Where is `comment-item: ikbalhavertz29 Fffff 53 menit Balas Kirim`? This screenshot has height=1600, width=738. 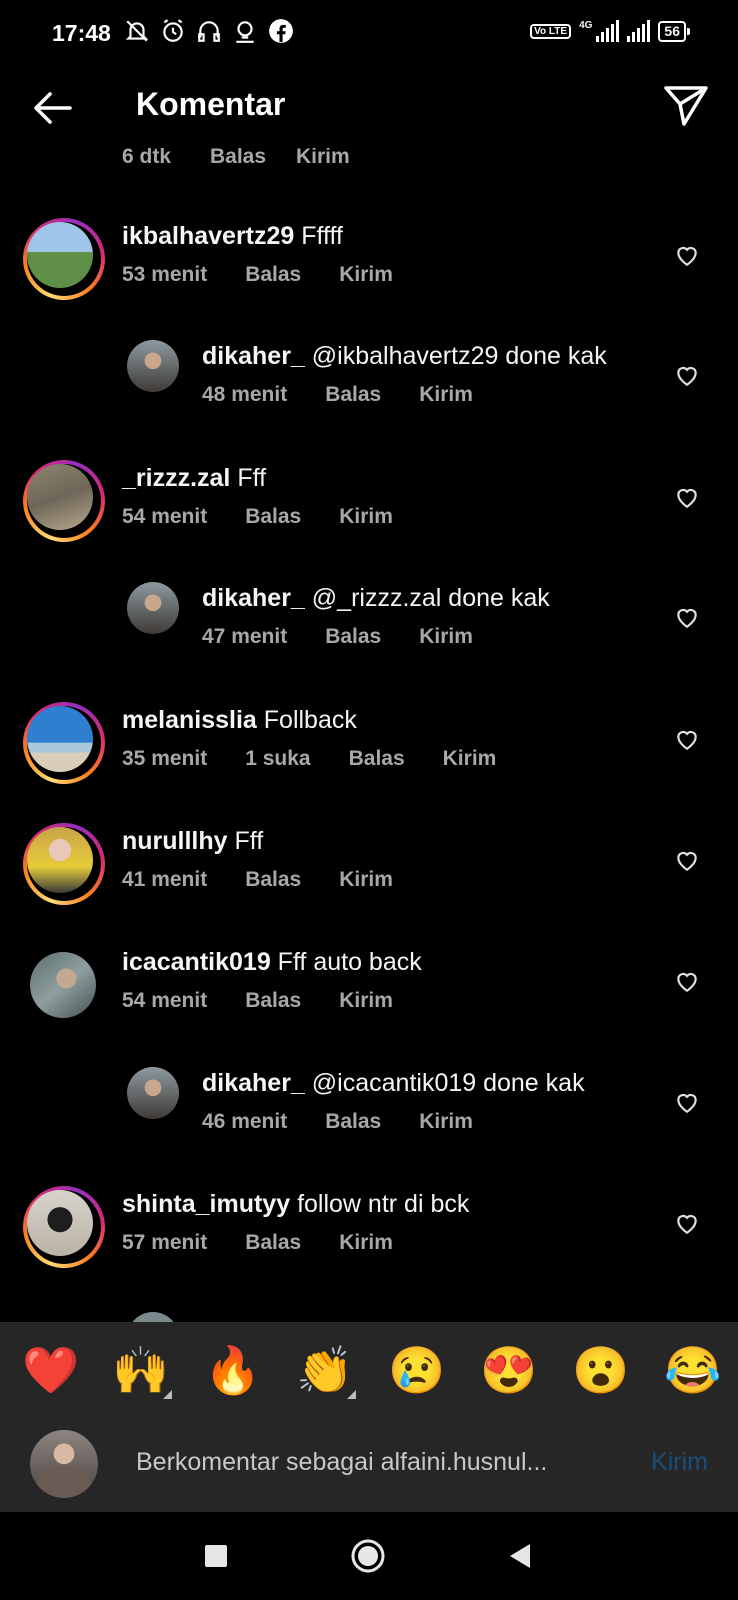
comment-item: ikbalhavertz29 Fffff 53 menit Balas Kirim is located at coordinates (369, 268).